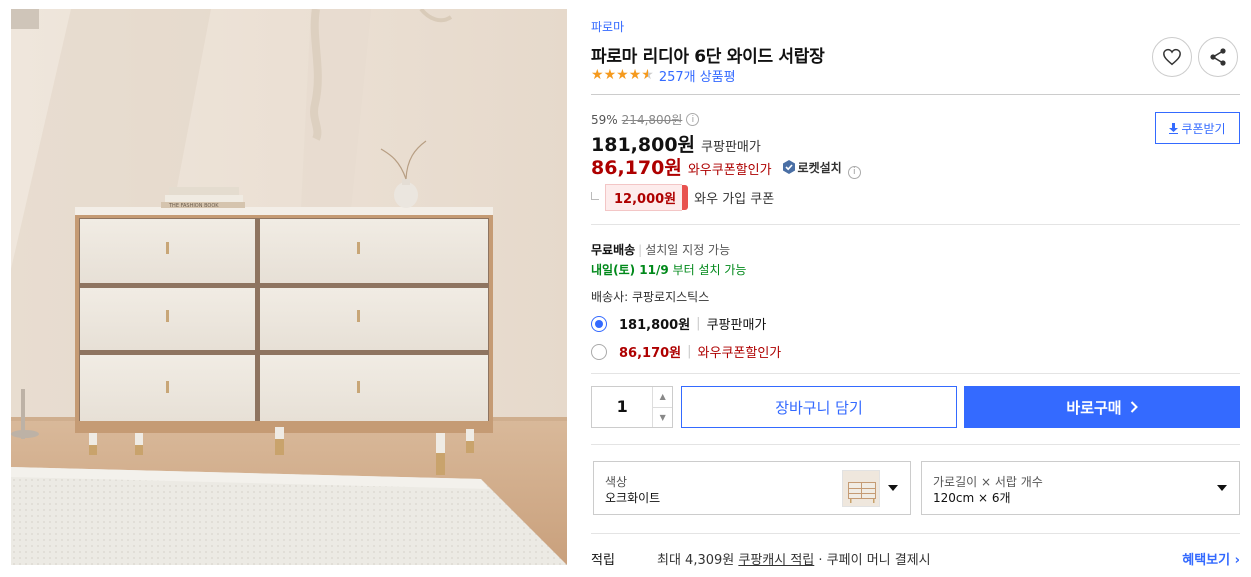 This screenshot has height=577, width=1251. I want to click on share-button, so click(1218, 57).